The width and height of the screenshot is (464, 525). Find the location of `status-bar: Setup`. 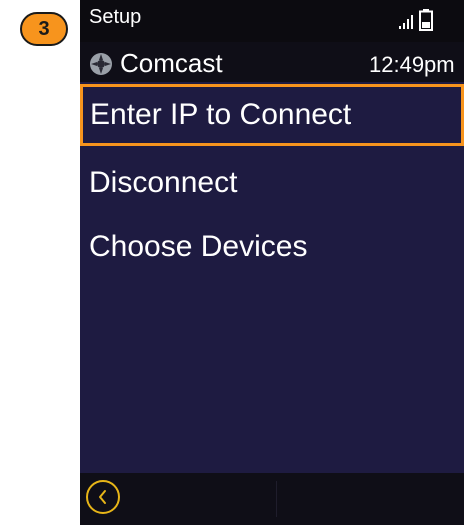

status-bar: Setup is located at coordinates (272, 21).